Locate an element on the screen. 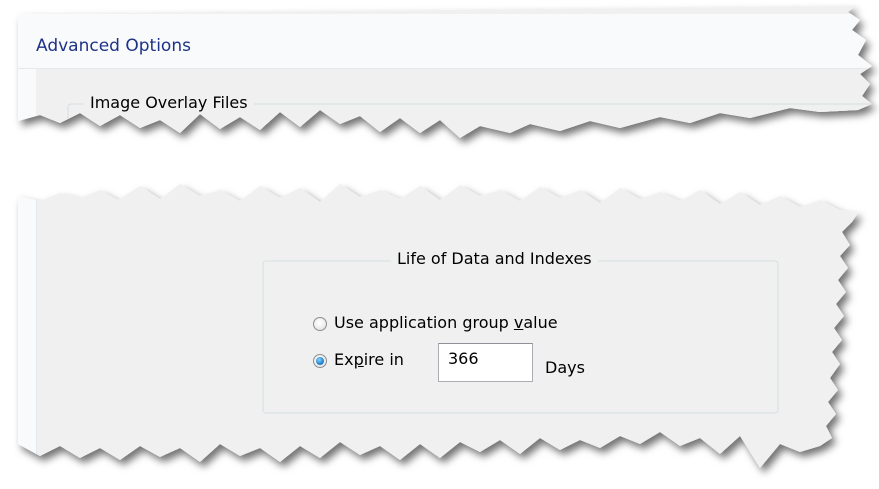 The image size is (879, 489). radio-use-application-group: Use application group value is located at coordinates (472, 324).